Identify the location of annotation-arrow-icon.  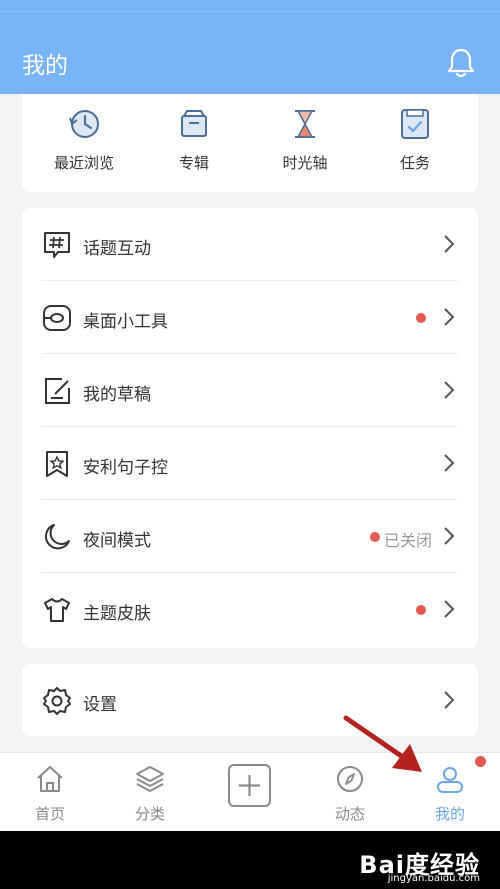
(382, 743).